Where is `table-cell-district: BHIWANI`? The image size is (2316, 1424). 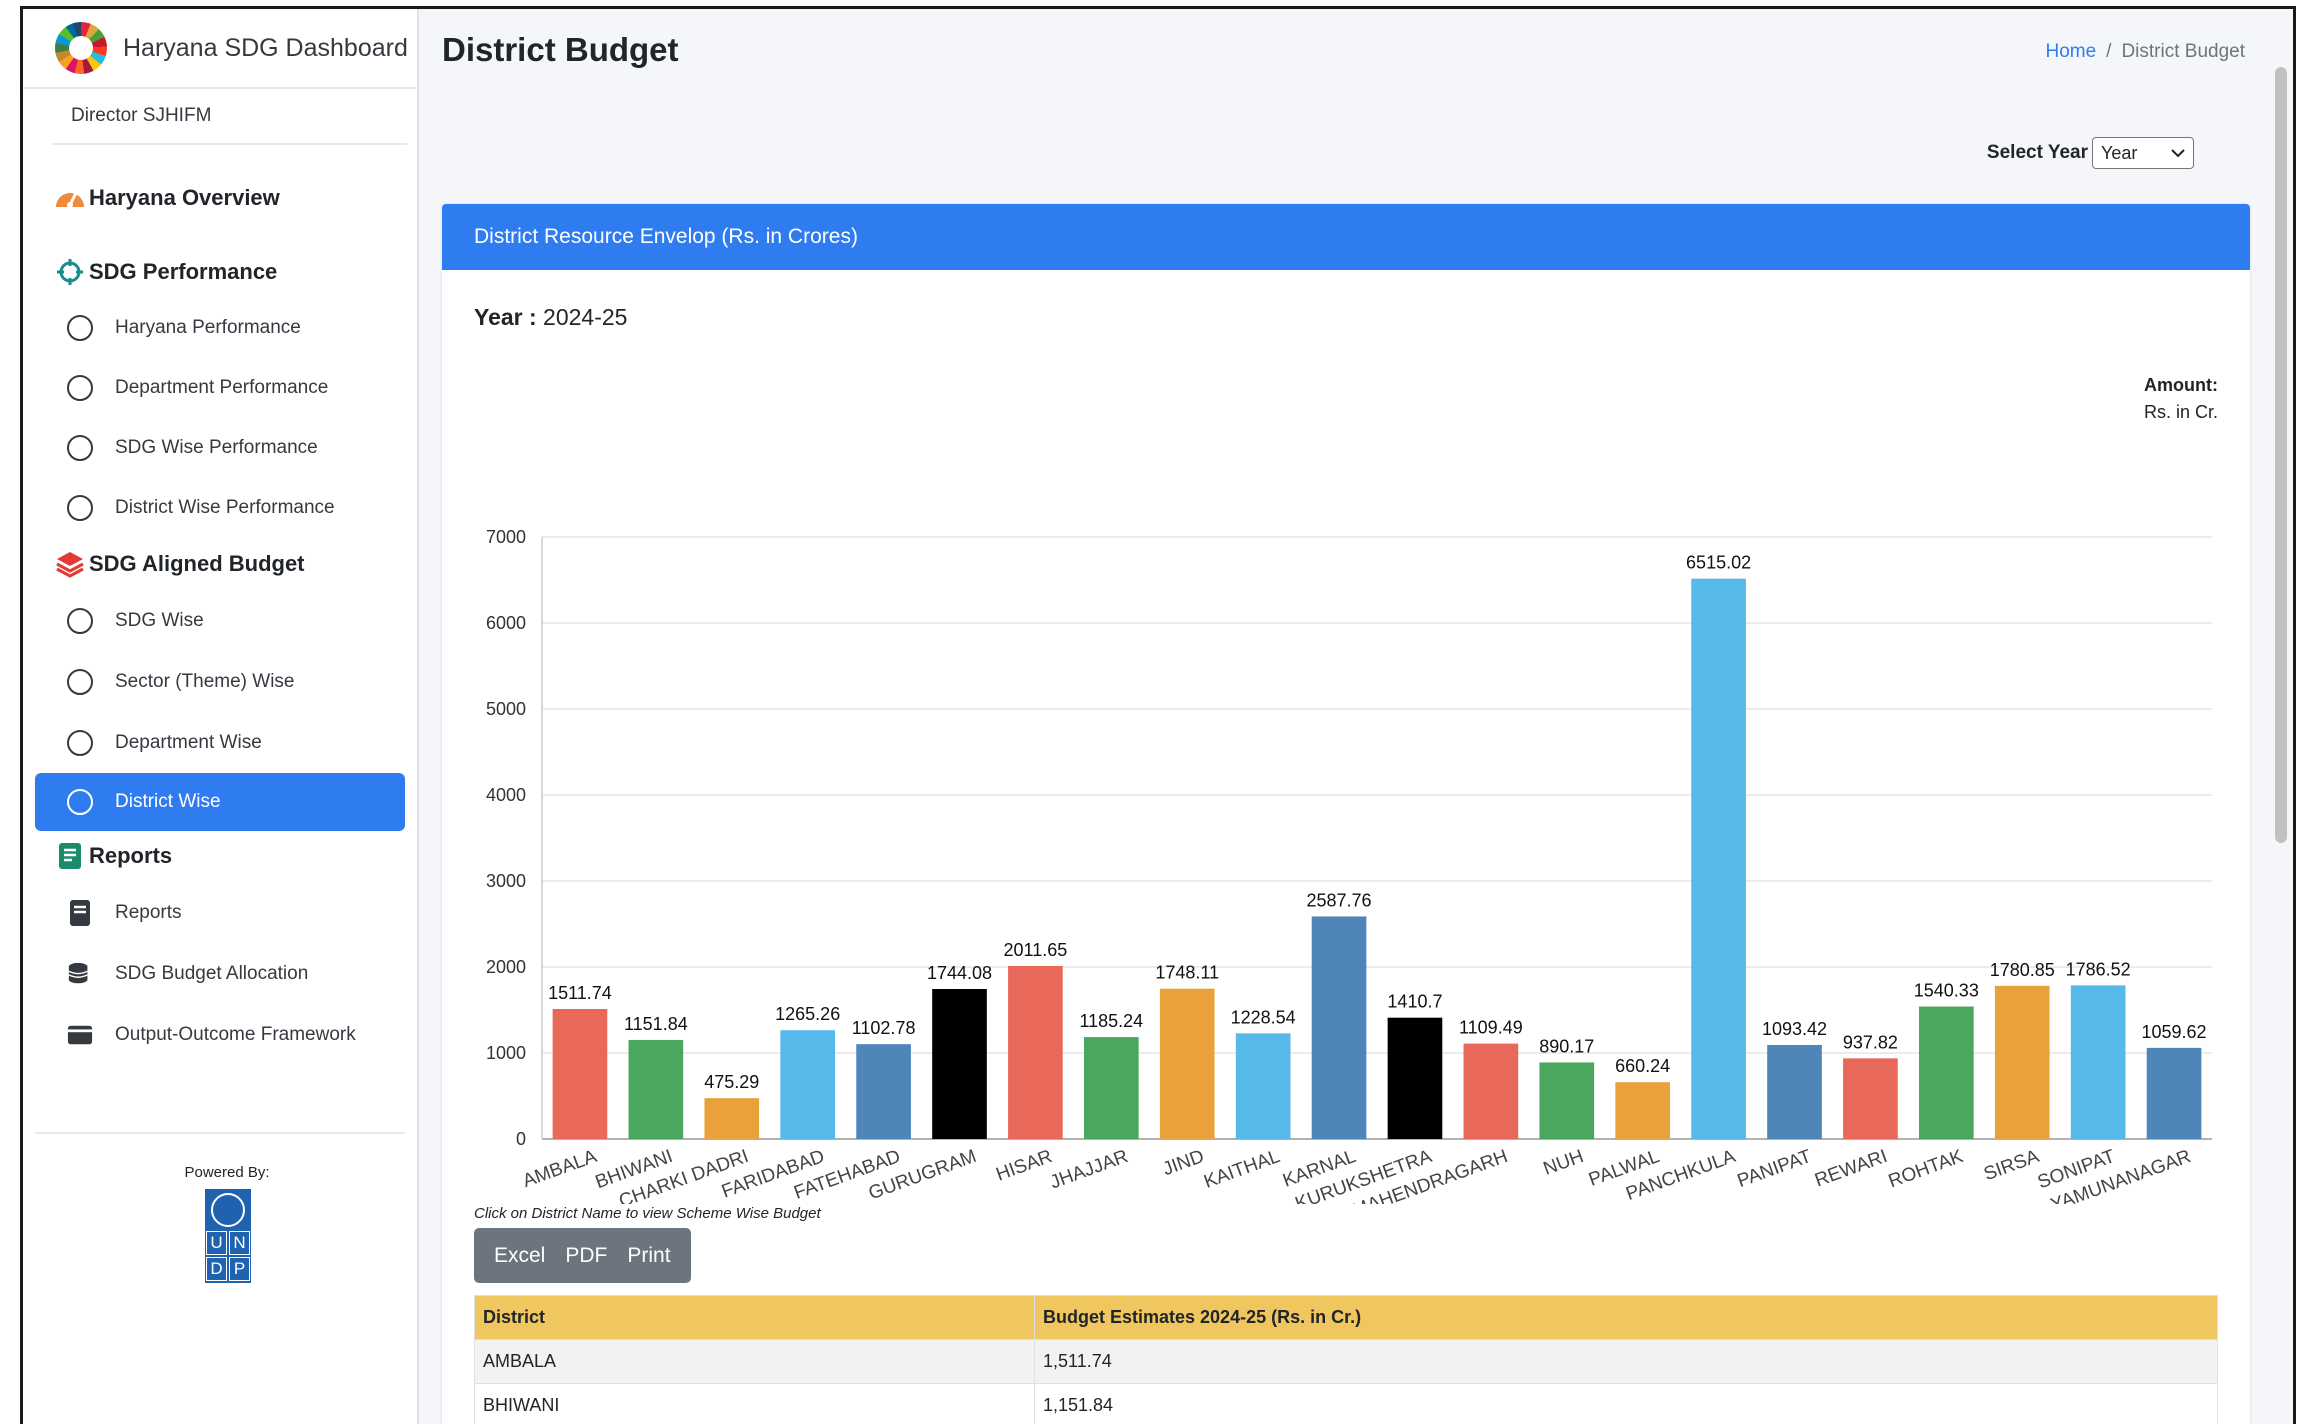 table-cell-district: BHIWANI is located at coordinates (754, 1403).